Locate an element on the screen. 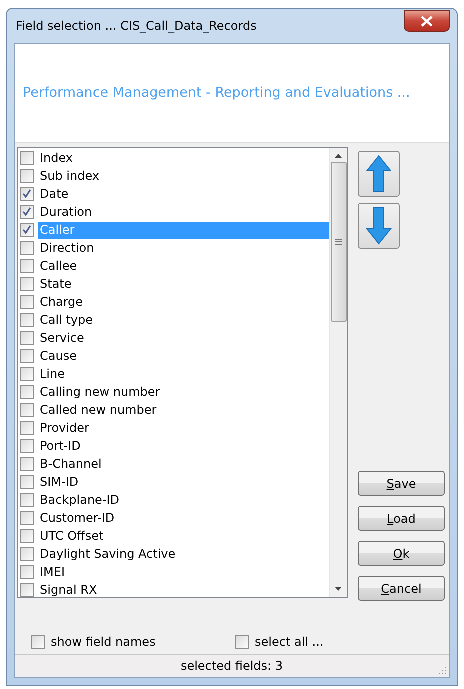 The width and height of the screenshot is (464, 689). move-up-button is located at coordinates (379, 174).